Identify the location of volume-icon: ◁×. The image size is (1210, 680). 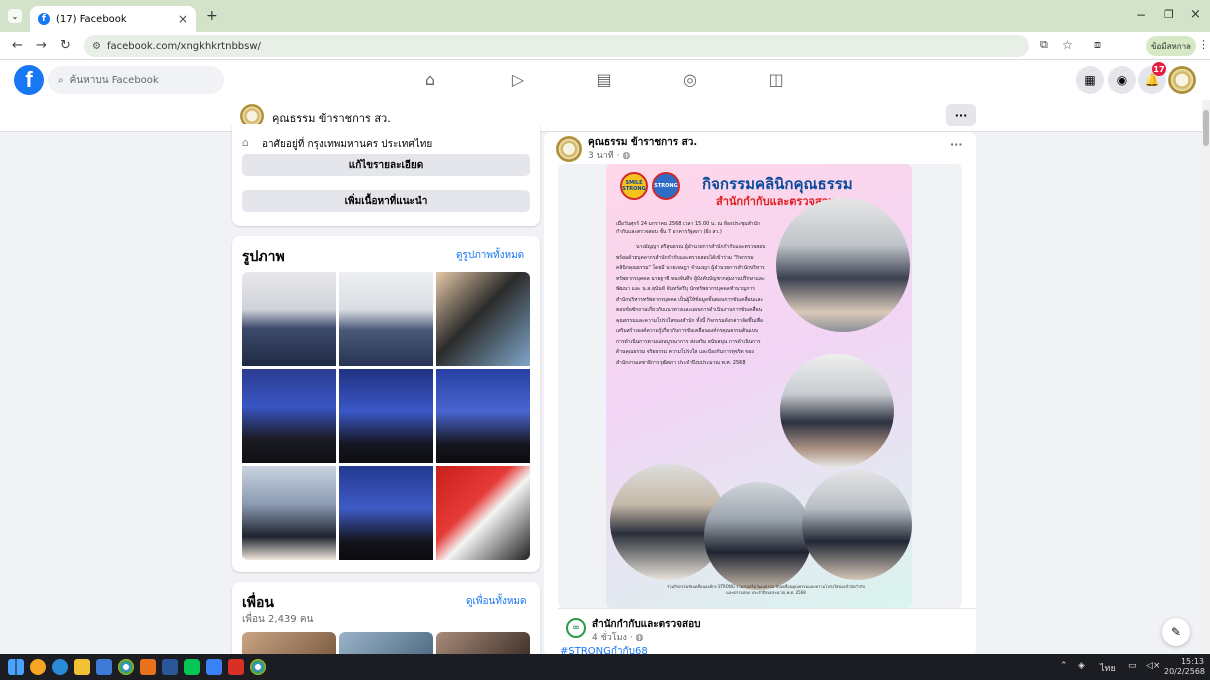
(1153, 666).